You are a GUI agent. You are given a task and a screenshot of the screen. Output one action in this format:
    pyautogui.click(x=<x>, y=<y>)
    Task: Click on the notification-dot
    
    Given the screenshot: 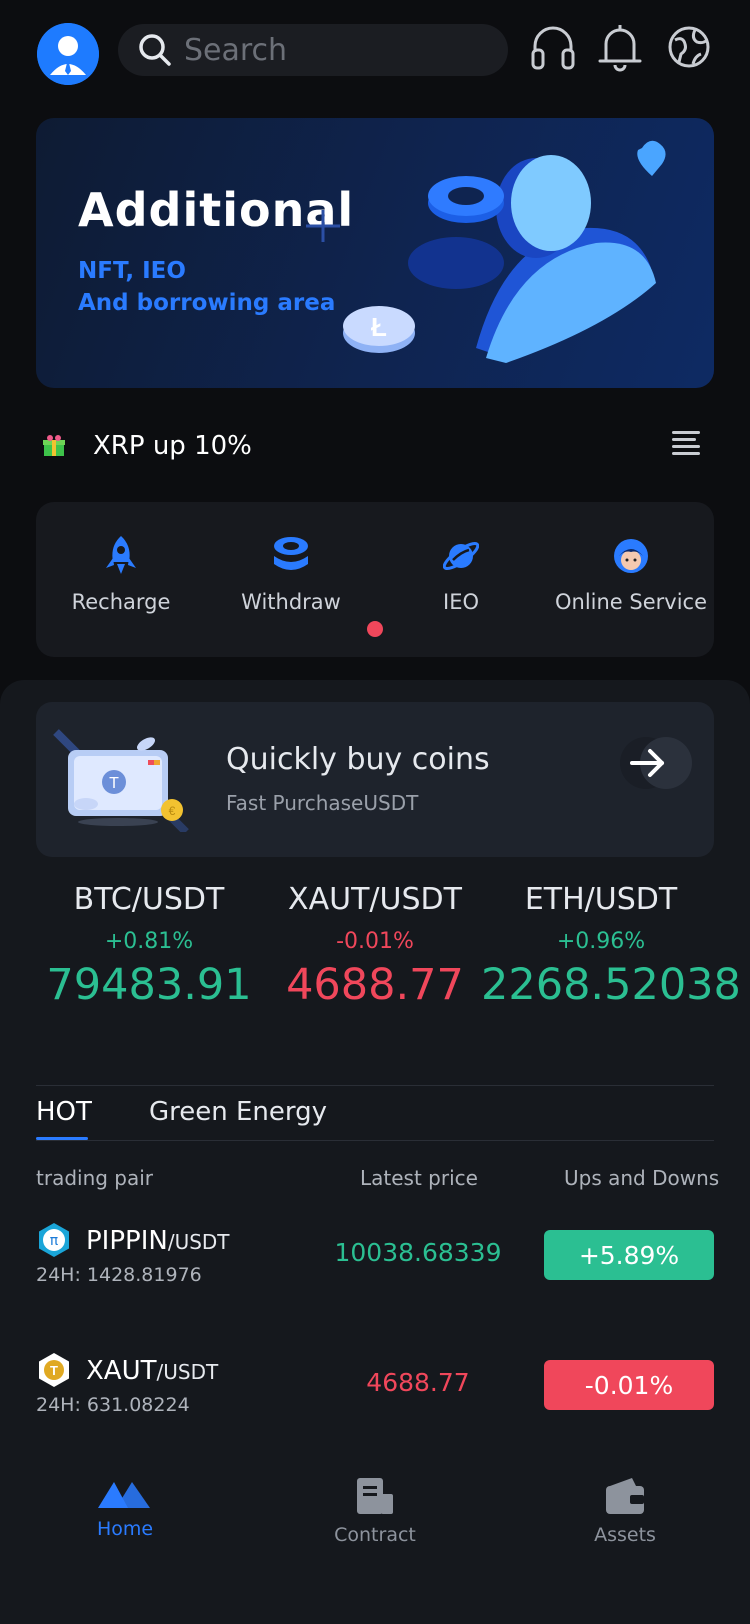 What is the action you would take?
    pyautogui.click(x=375, y=629)
    